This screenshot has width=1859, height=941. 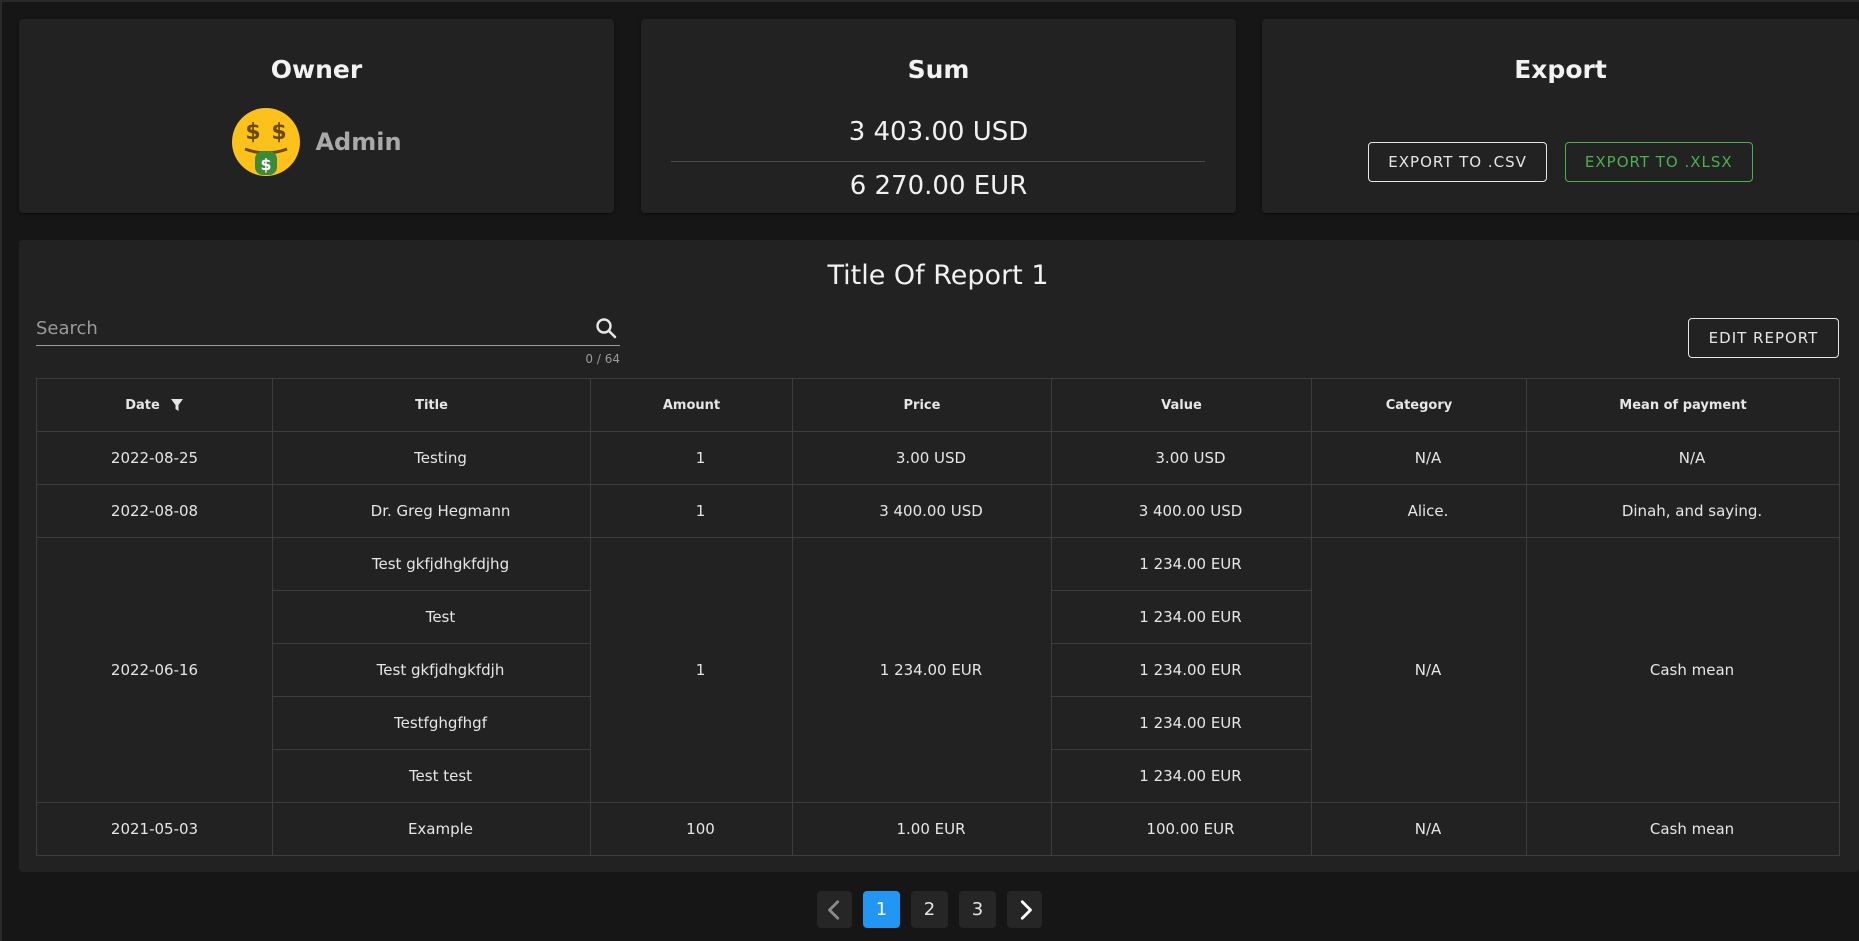 What do you see at coordinates (431, 617) in the screenshot?
I see `cell-title: Test` at bounding box center [431, 617].